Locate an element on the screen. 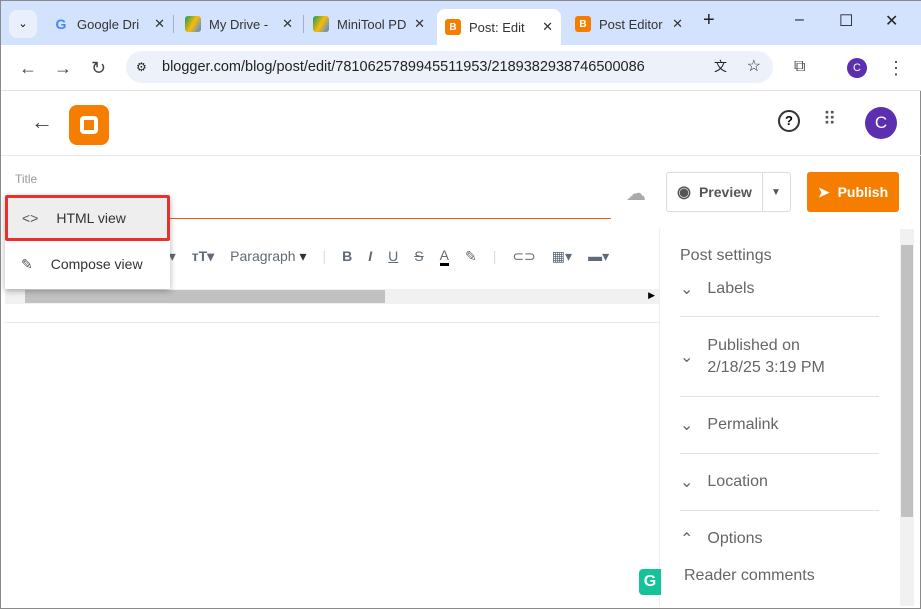 Image resolution: width=921 pixels, height=609 pixels. permalink-section: ⌄ Permalink is located at coordinates (779, 425).